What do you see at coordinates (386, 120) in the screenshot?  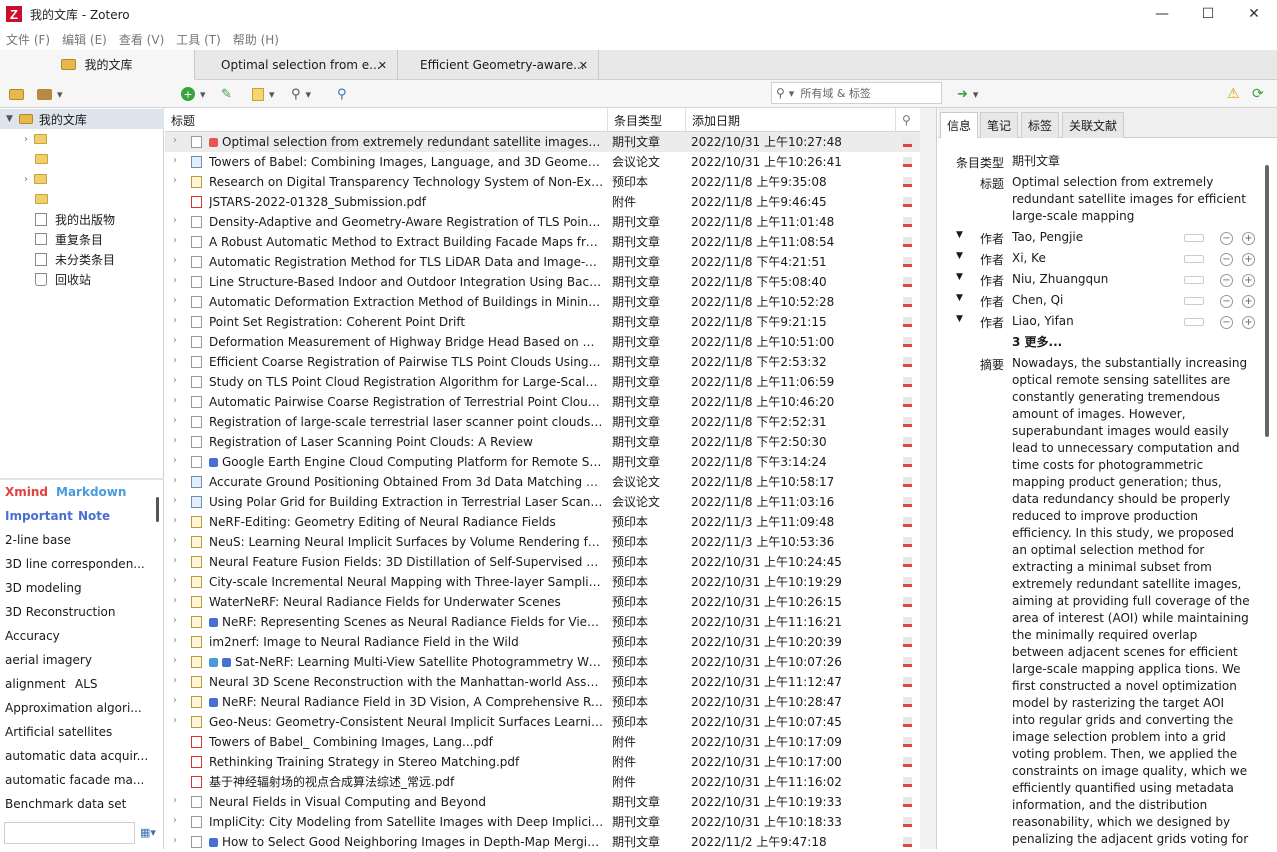 I see `column-title: 标题` at bounding box center [386, 120].